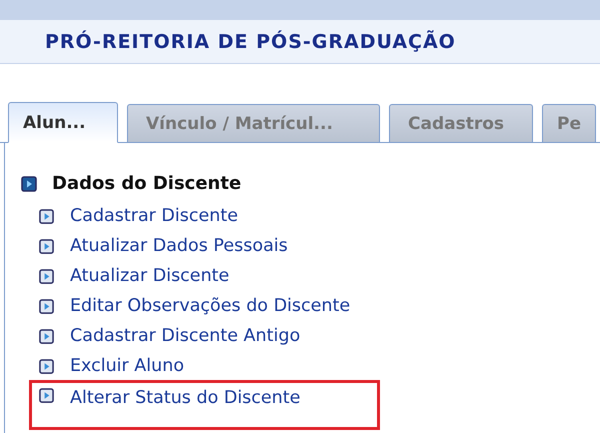 This screenshot has height=433, width=600. Describe the element at coordinates (179, 246) in the screenshot. I see `menu-link: Atualizar Dados Pessoais` at that location.